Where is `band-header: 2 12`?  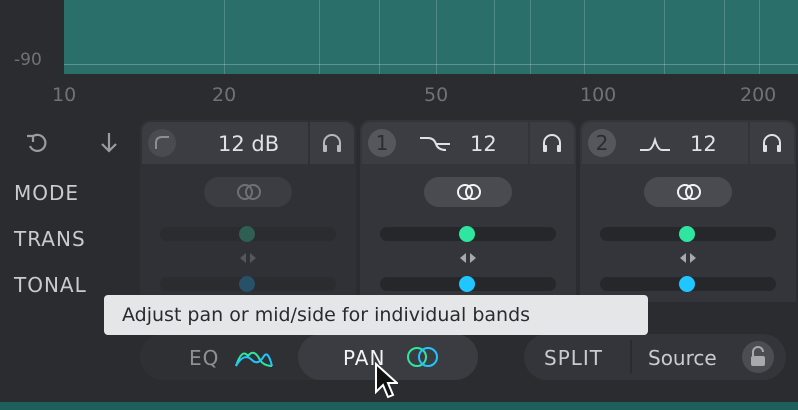
band-header: 2 12 is located at coordinates (665, 143).